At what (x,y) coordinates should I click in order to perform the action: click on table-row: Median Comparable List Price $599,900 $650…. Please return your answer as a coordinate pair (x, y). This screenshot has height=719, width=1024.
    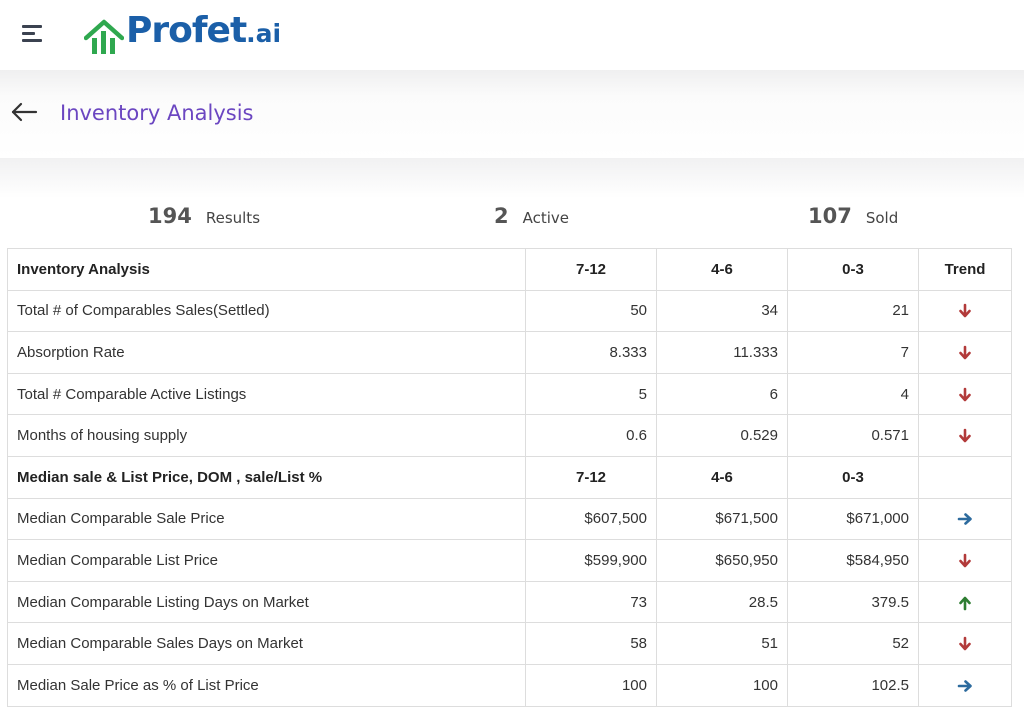
    Looking at the image, I should click on (509, 560).